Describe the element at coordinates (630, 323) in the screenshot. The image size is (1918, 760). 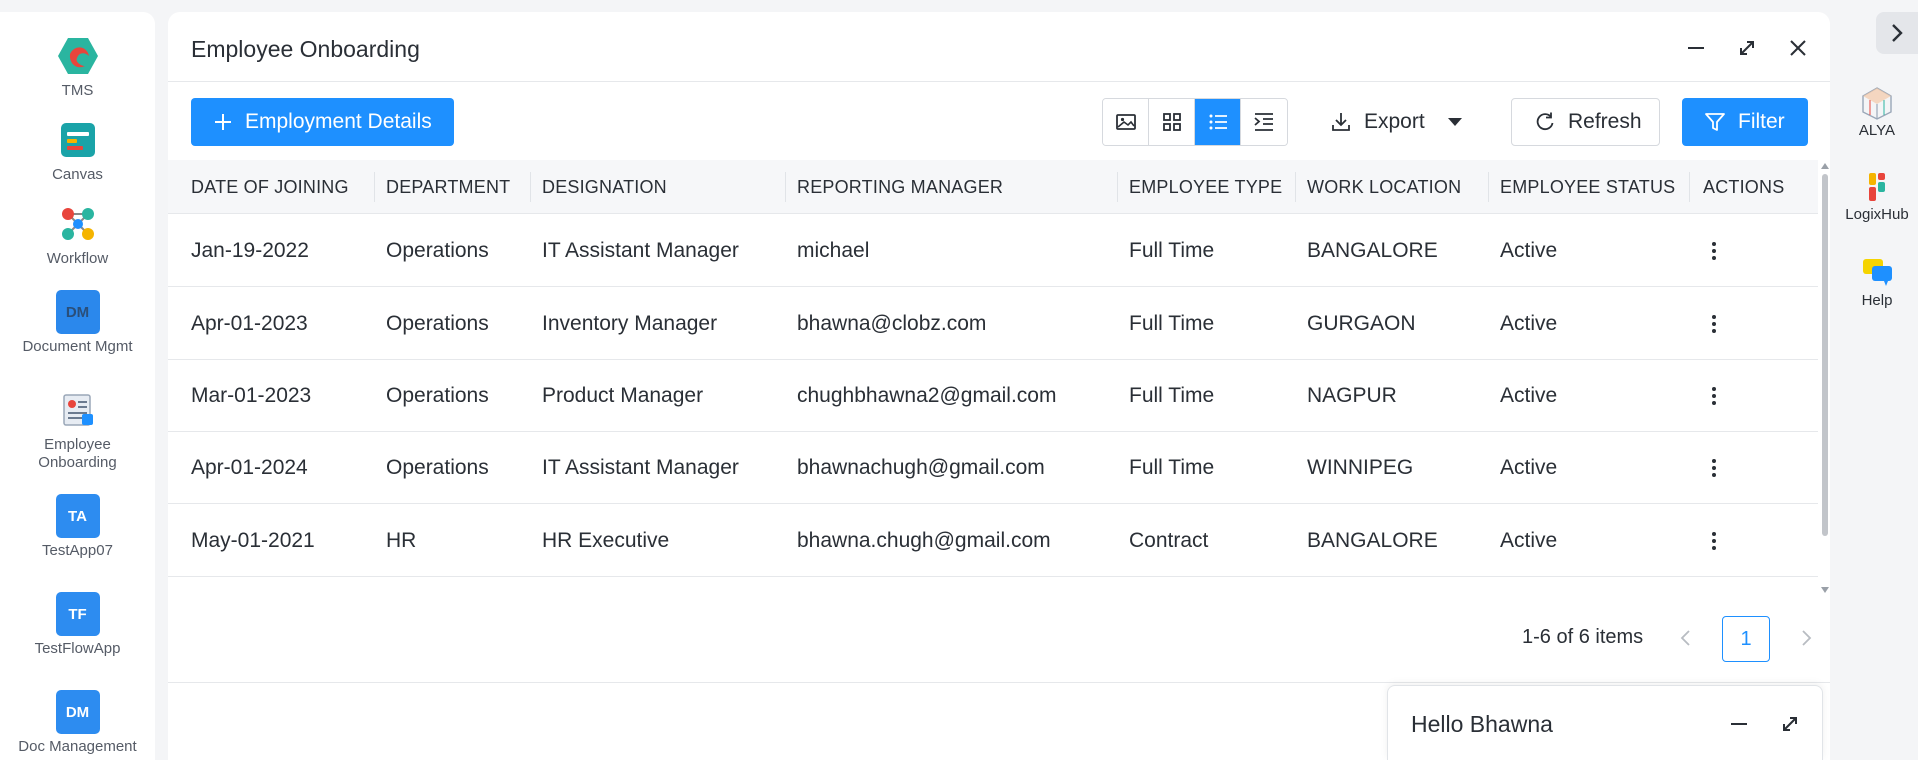
I see `cell-designation: Inventory Manager` at that location.